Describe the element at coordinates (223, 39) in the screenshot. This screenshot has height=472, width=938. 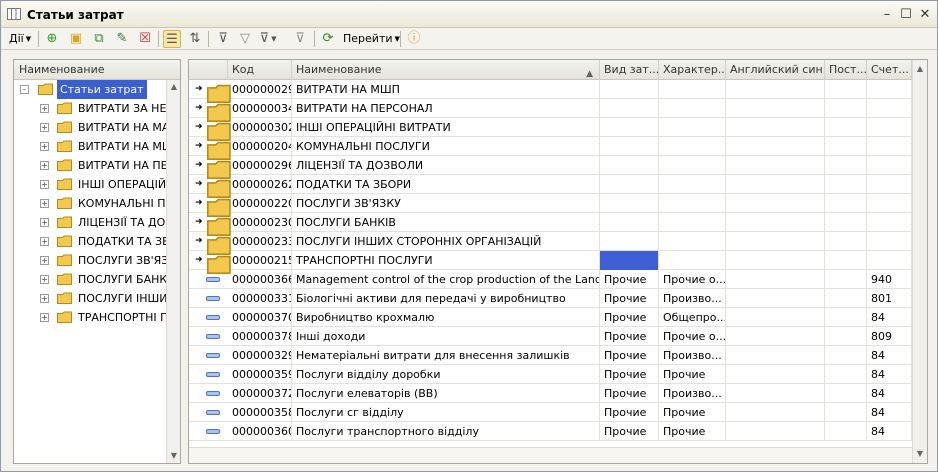
I see `filter-icon: ⊽` at that location.